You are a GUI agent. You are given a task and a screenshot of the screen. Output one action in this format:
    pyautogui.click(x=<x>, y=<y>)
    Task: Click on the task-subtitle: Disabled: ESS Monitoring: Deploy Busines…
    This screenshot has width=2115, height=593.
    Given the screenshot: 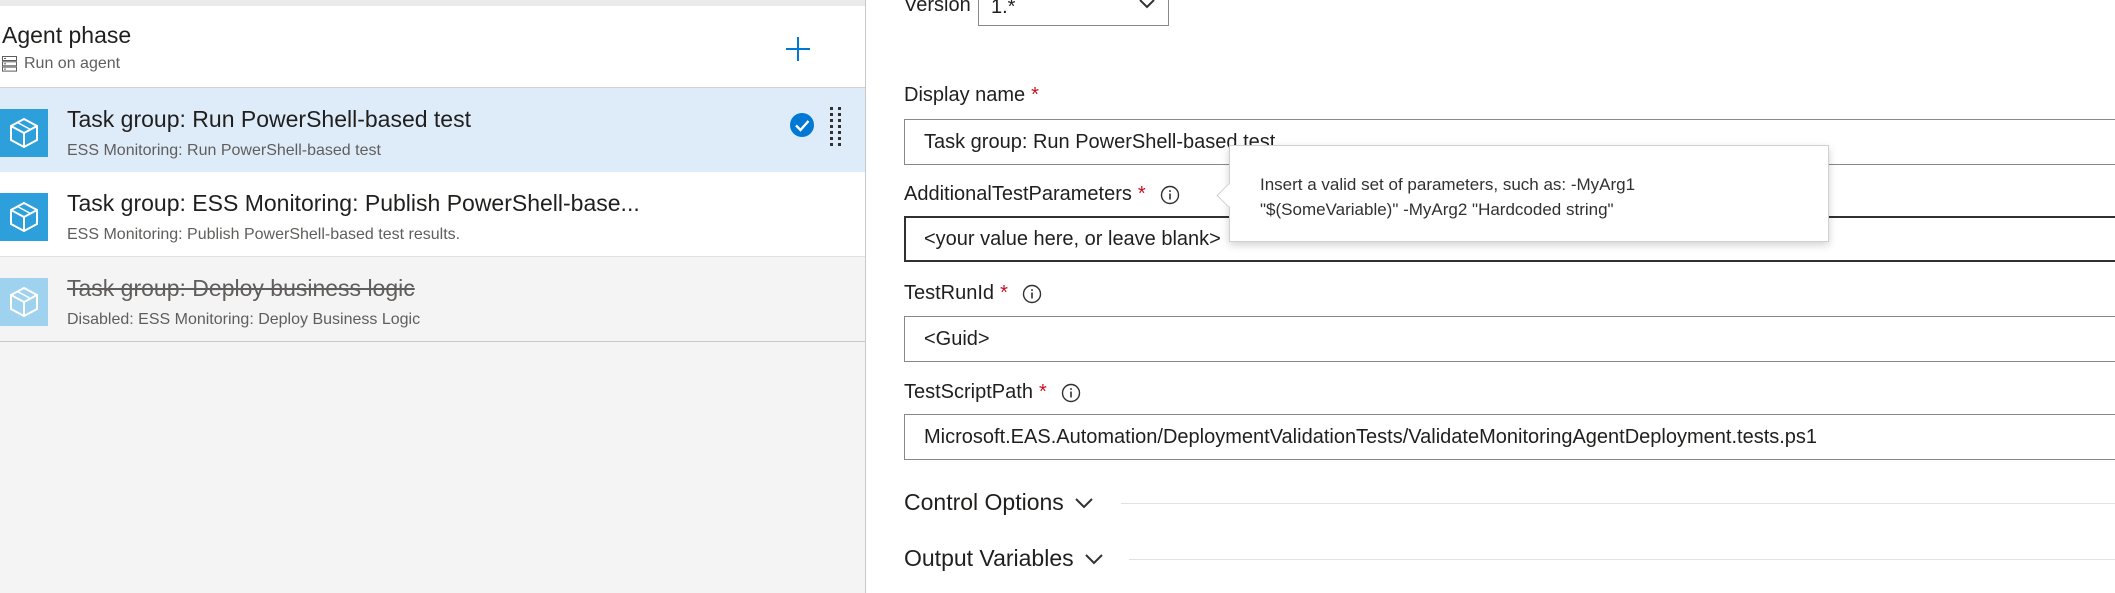 What is the action you would take?
    pyautogui.click(x=244, y=319)
    